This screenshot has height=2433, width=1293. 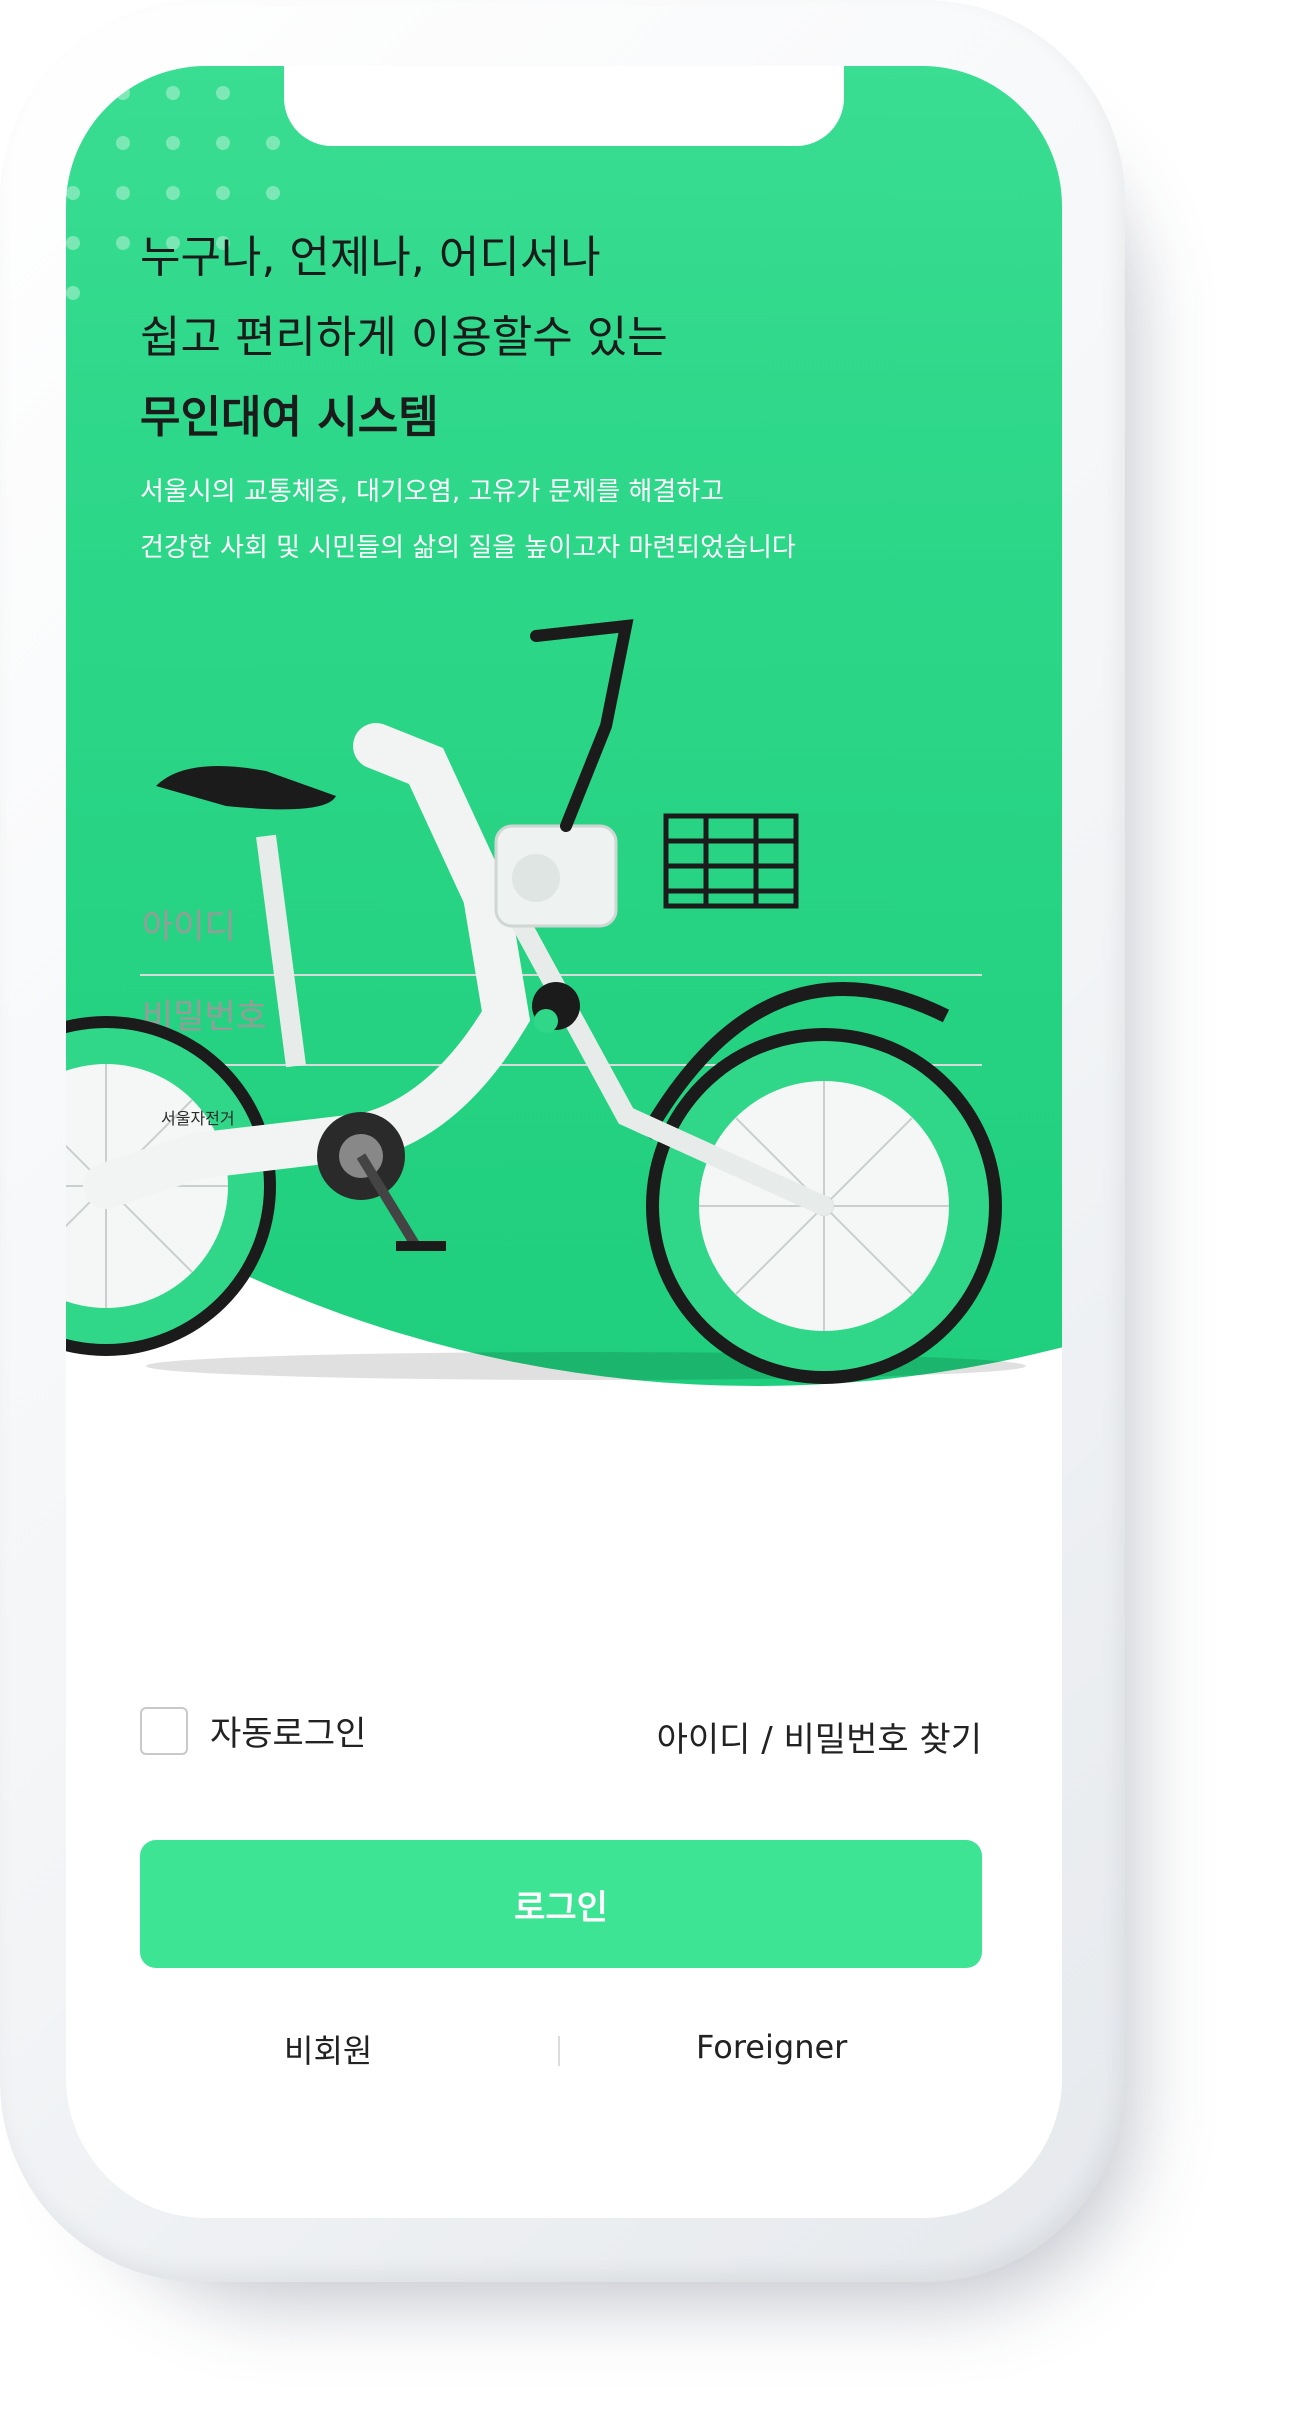 I want to click on hero-line-1: 누구나, 언제나, 어디서나, so click(x=370, y=257).